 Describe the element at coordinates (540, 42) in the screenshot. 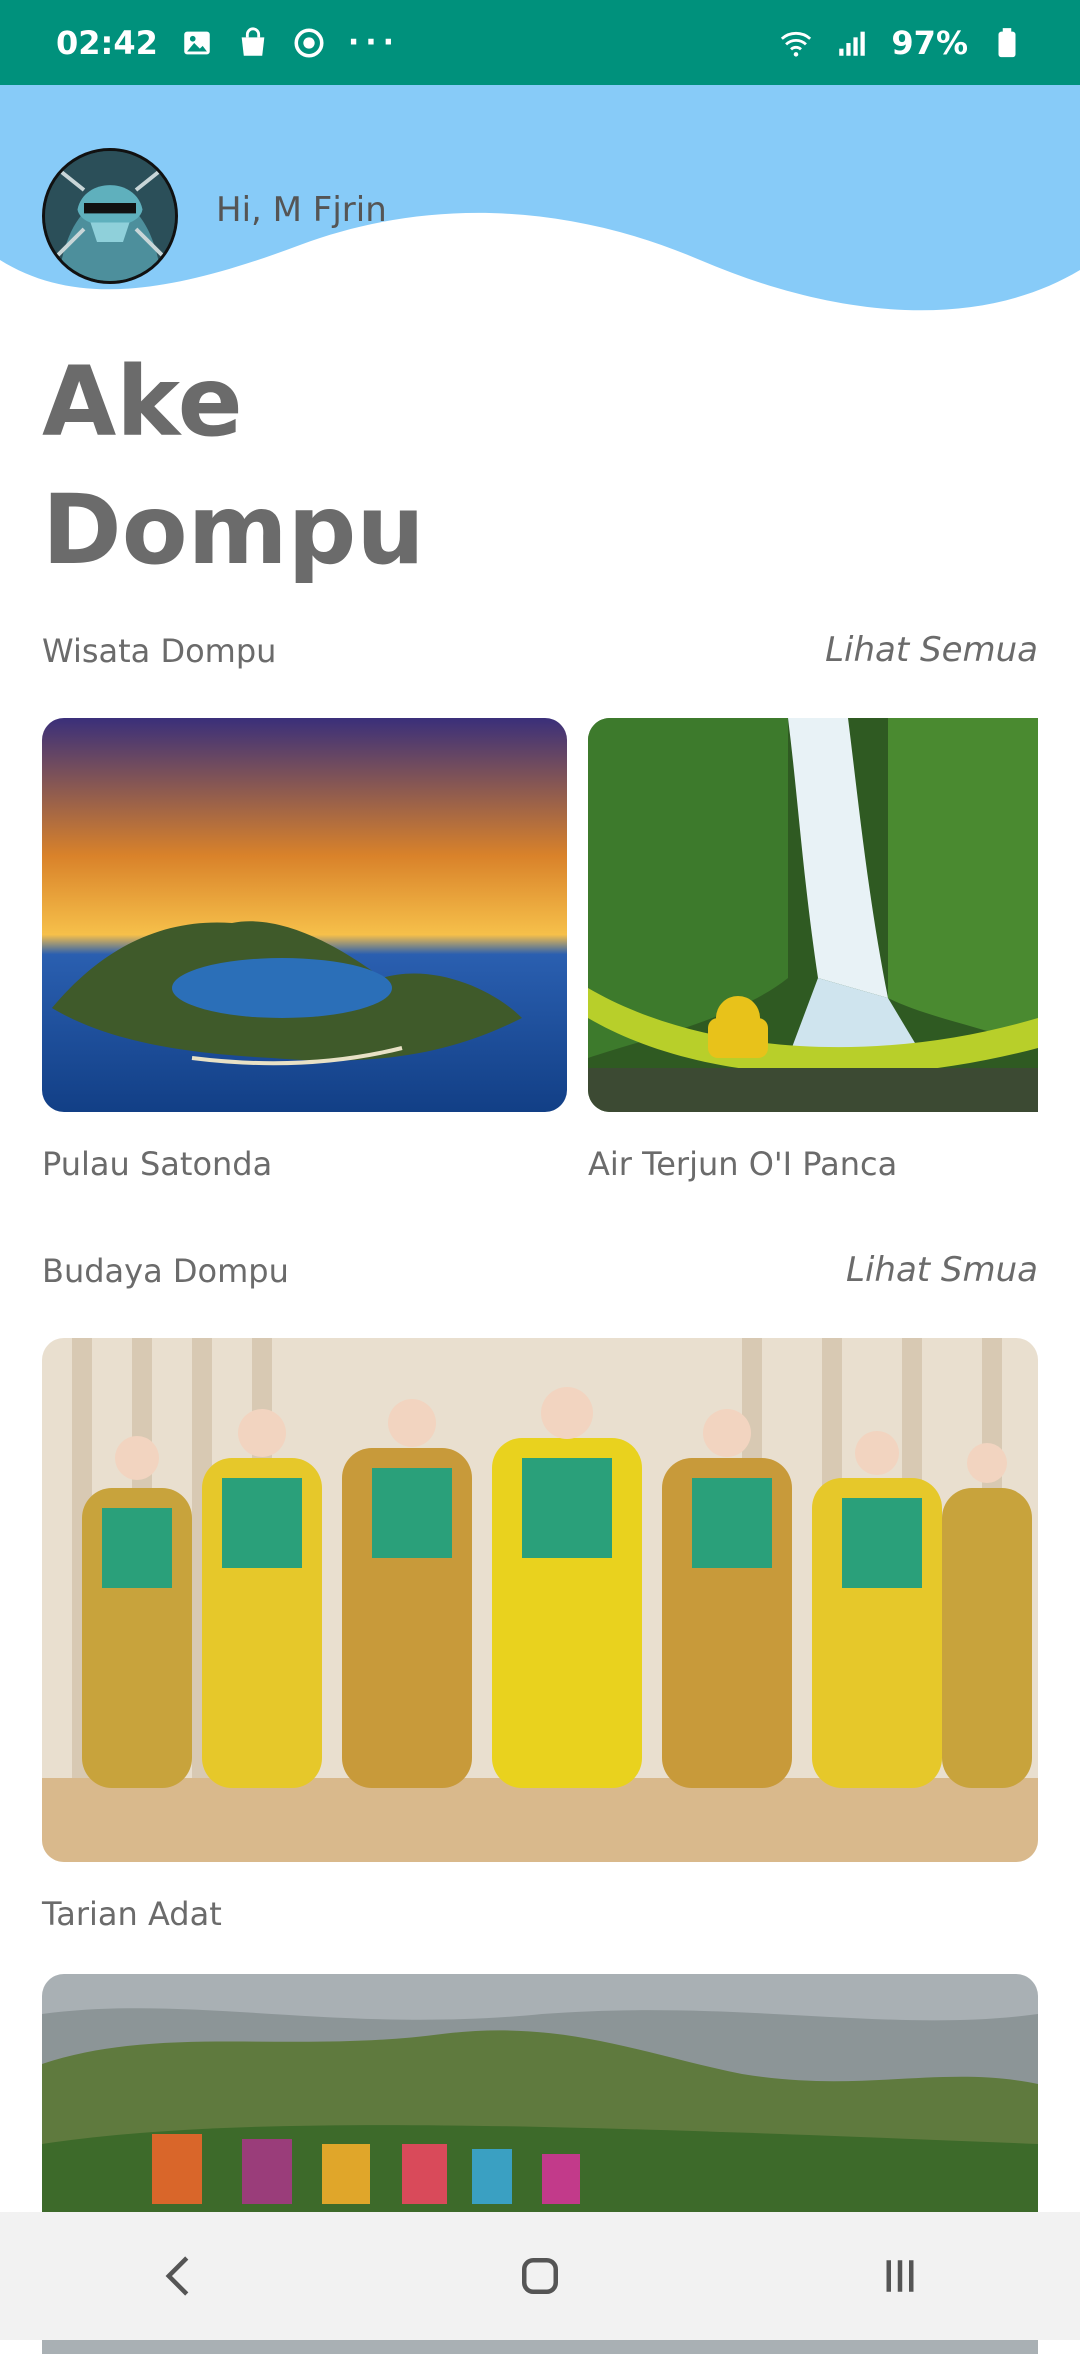

I see `status-bar: 02:42 ··· 97%` at that location.